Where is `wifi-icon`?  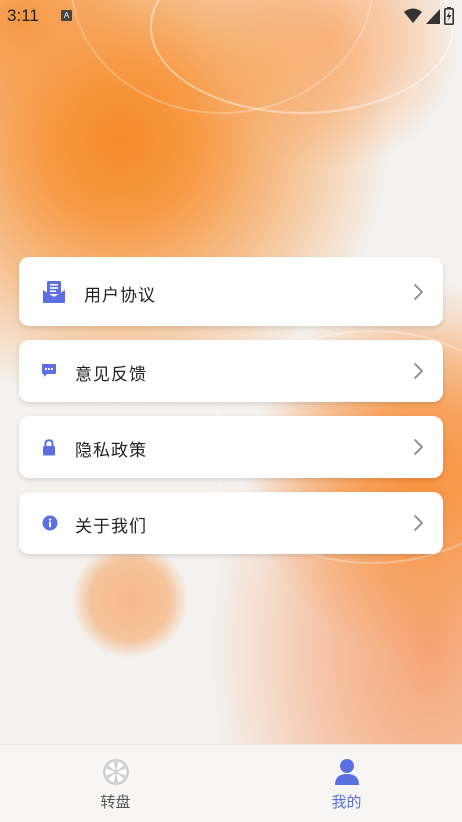 wifi-icon is located at coordinates (413, 18).